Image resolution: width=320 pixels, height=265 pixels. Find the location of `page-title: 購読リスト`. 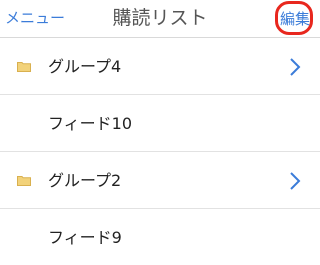

page-title: 購読リスト is located at coordinates (160, 18).